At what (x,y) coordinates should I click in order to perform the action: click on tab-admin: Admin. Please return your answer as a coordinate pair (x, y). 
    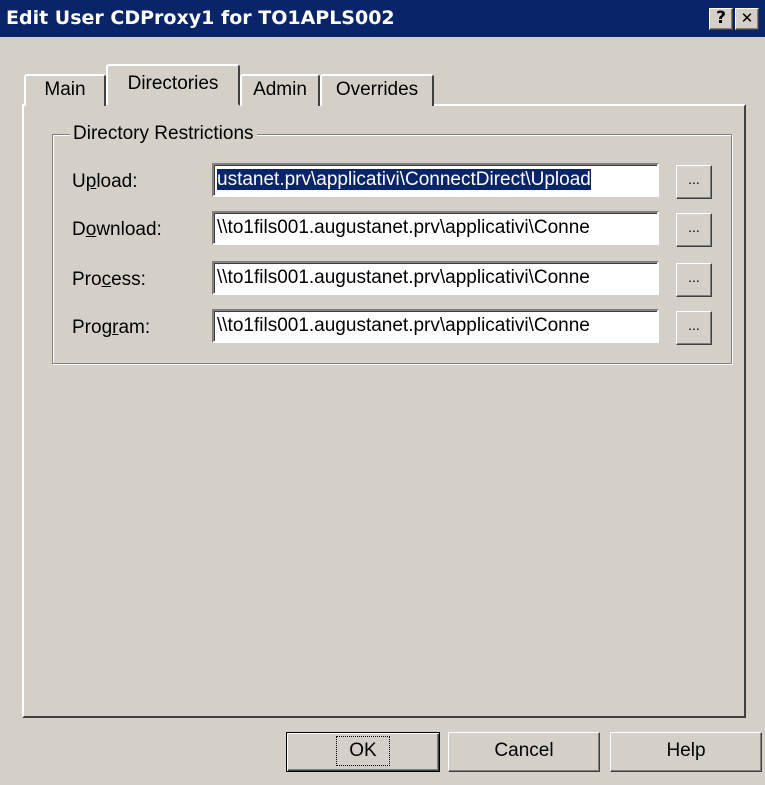
    Looking at the image, I should click on (280, 90).